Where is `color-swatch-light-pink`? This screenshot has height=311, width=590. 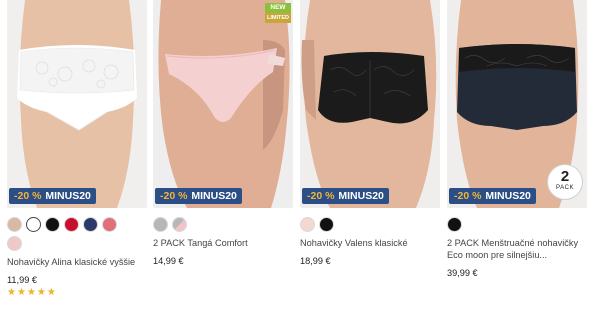
color-swatch-light-pink is located at coordinates (14, 243).